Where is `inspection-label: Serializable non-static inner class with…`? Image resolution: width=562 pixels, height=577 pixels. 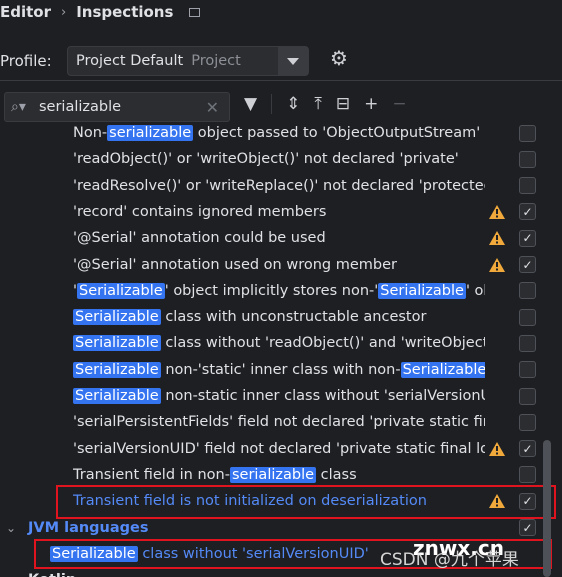 inspection-label: Serializable non-static inner class with… is located at coordinates (279, 396).